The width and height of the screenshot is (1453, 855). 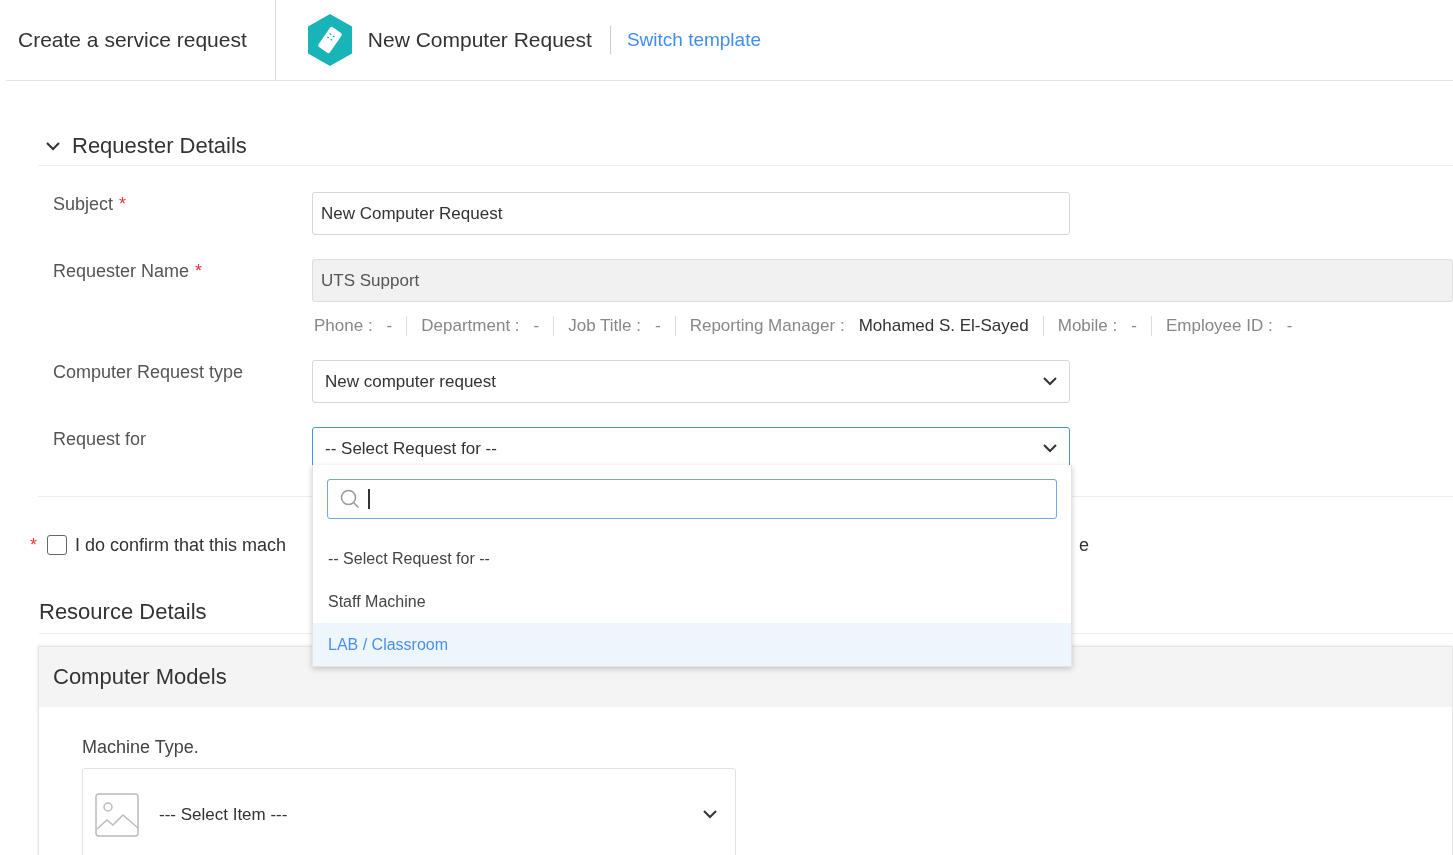 I want to click on confirm-checkbox, so click(x=57, y=545).